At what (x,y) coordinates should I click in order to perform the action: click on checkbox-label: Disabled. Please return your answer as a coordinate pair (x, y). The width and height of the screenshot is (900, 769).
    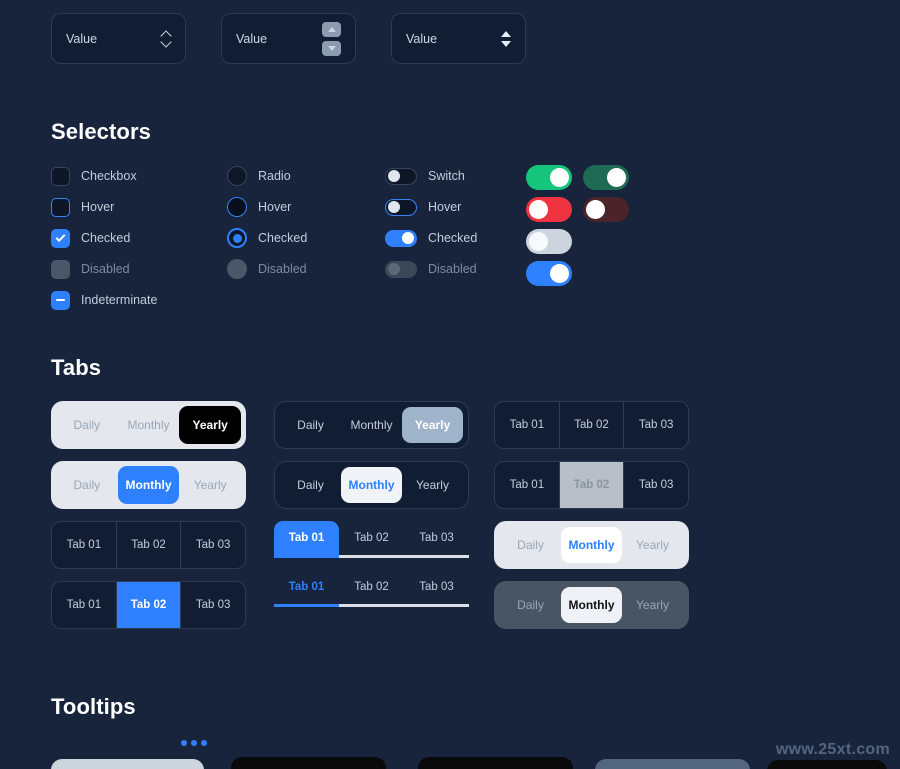
    Looking at the image, I should click on (105, 269).